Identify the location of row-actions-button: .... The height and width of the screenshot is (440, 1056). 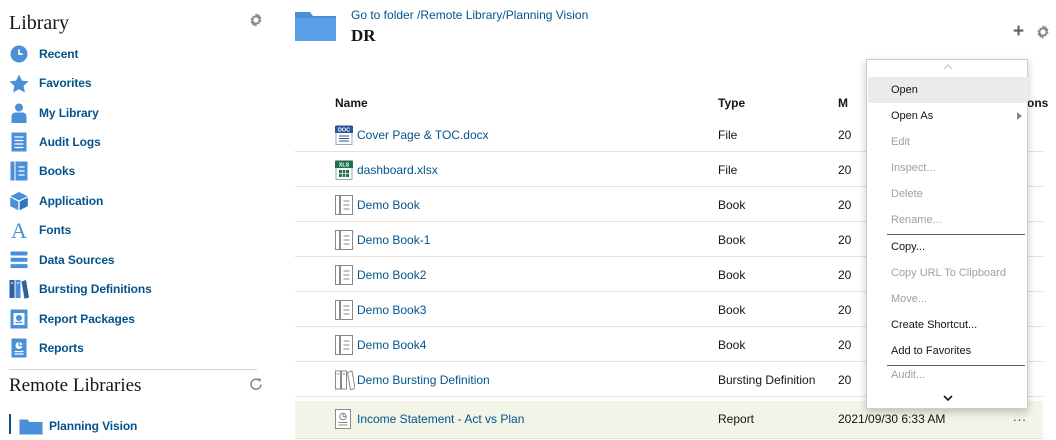
(1020, 416).